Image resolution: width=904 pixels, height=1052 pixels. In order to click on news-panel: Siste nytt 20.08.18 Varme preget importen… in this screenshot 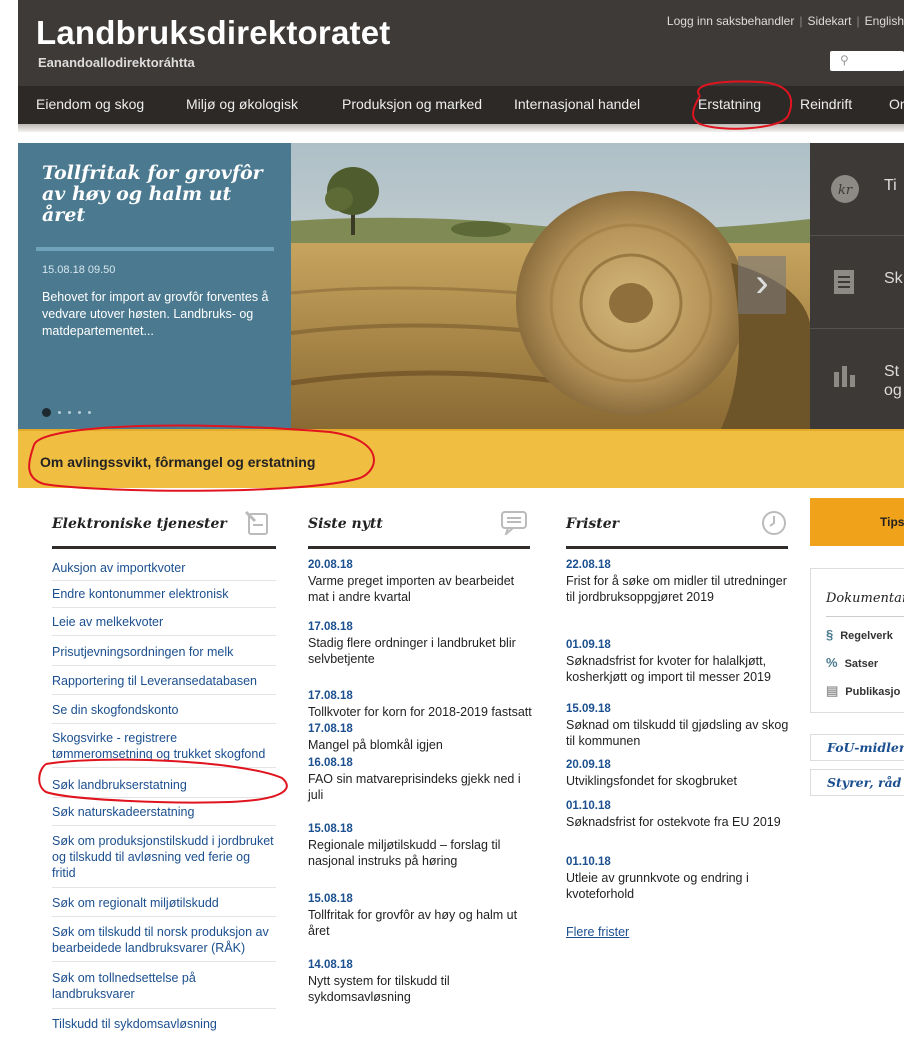, I will do `click(419, 775)`.